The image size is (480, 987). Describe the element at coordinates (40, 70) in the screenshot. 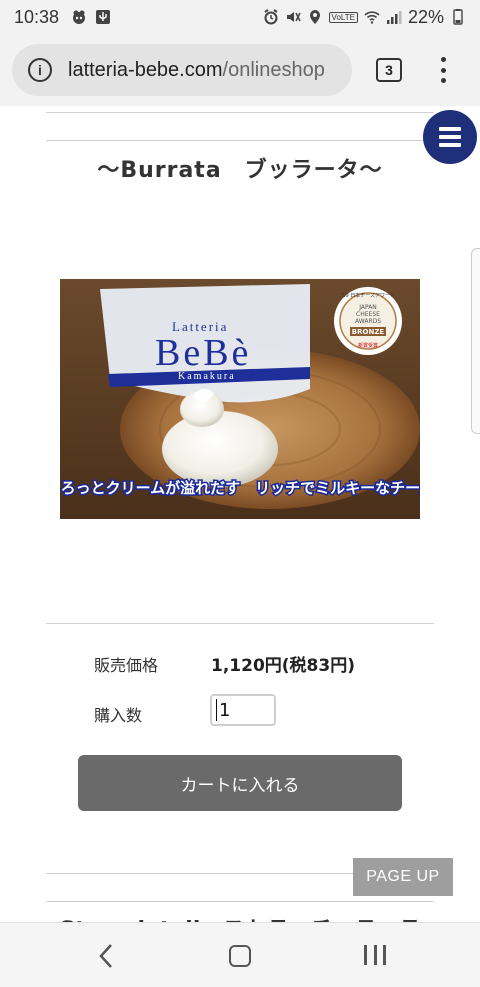

I see `site-info-icon: i` at that location.